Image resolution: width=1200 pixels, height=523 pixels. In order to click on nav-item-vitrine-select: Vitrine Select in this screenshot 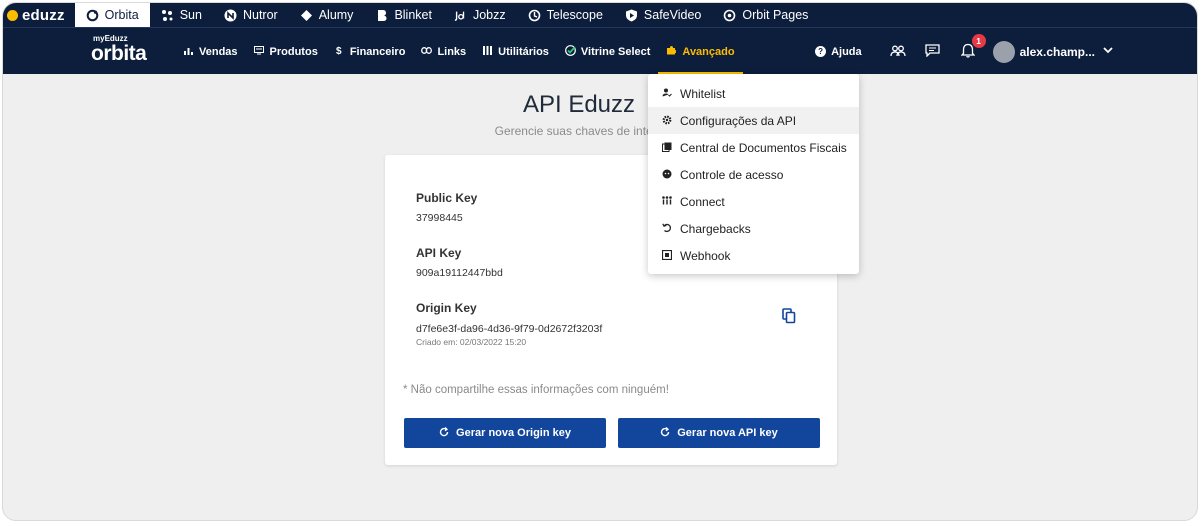, I will do `click(608, 51)`.